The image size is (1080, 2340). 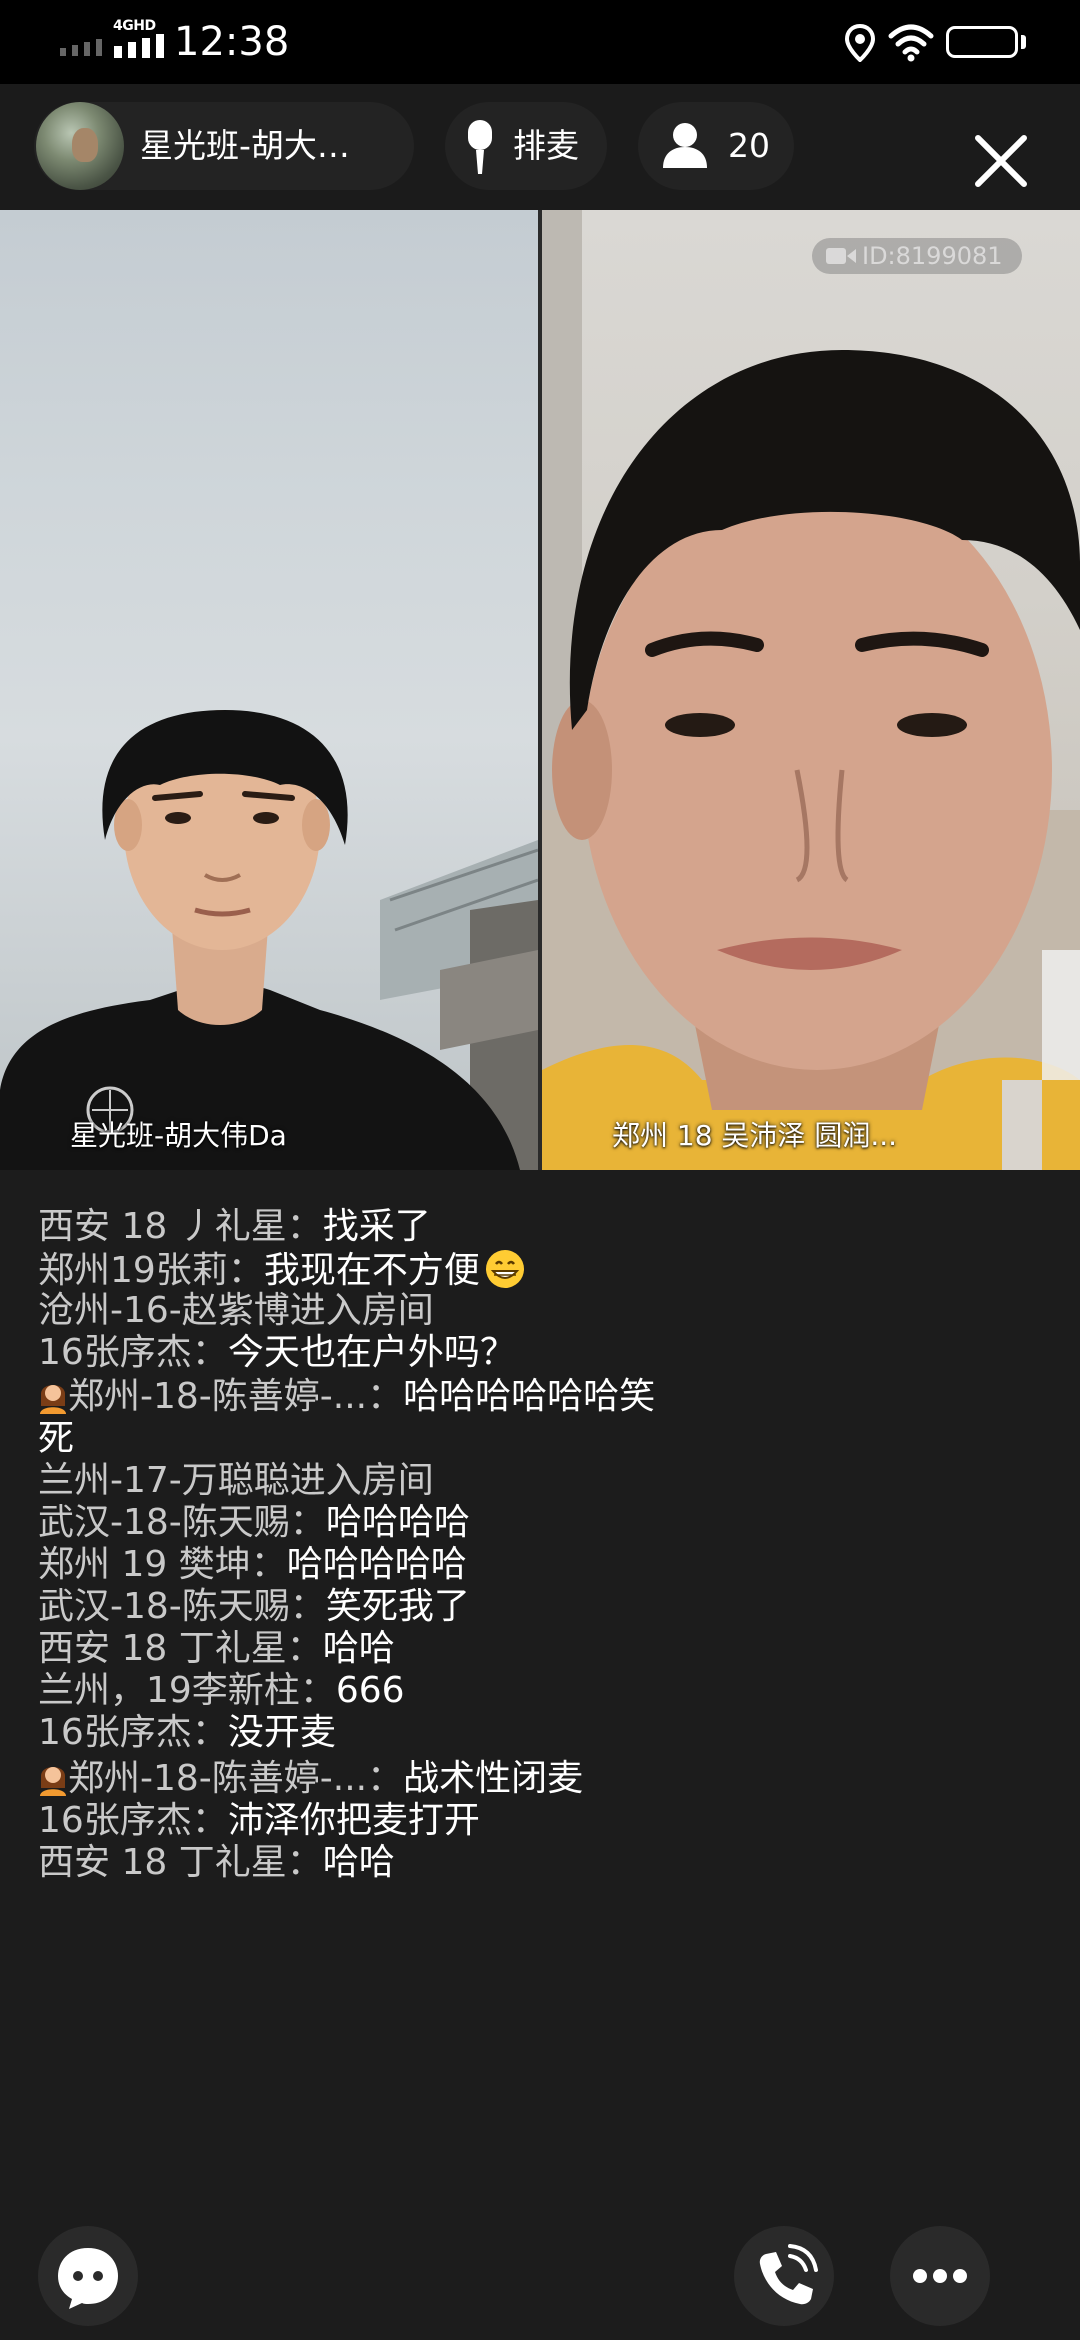 I want to click on more-button, so click(x=940, y=2276).